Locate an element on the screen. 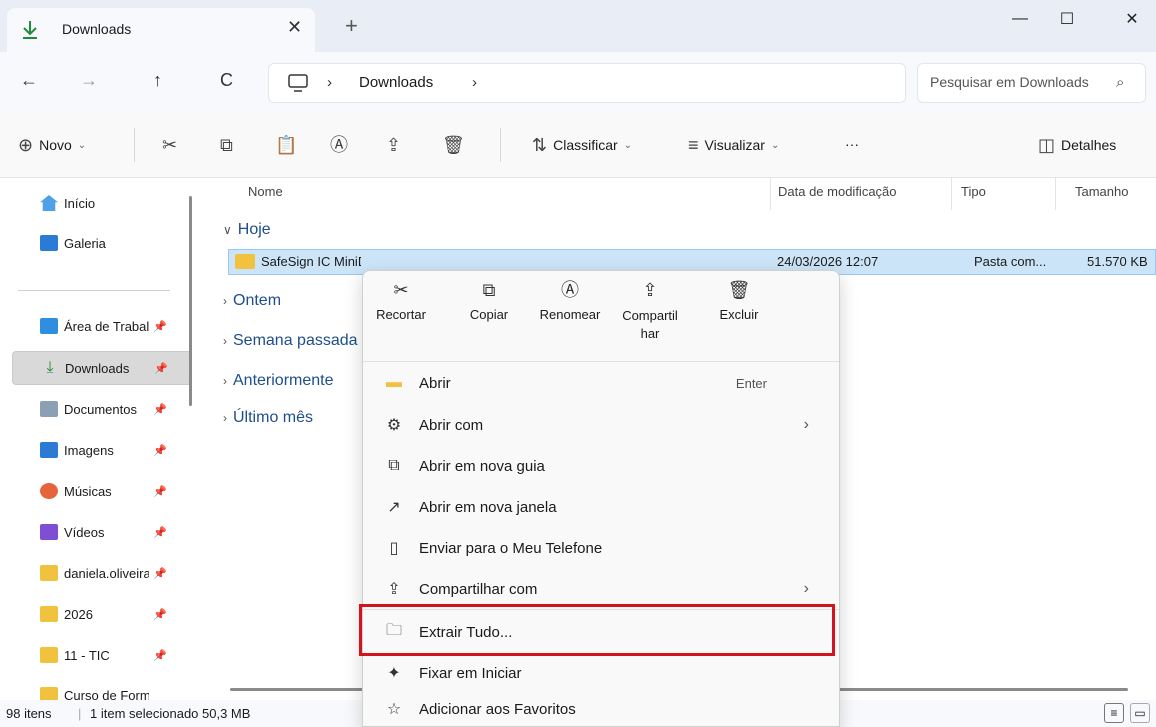  cut-icon: ✂ is located at coordinates (170, 145).